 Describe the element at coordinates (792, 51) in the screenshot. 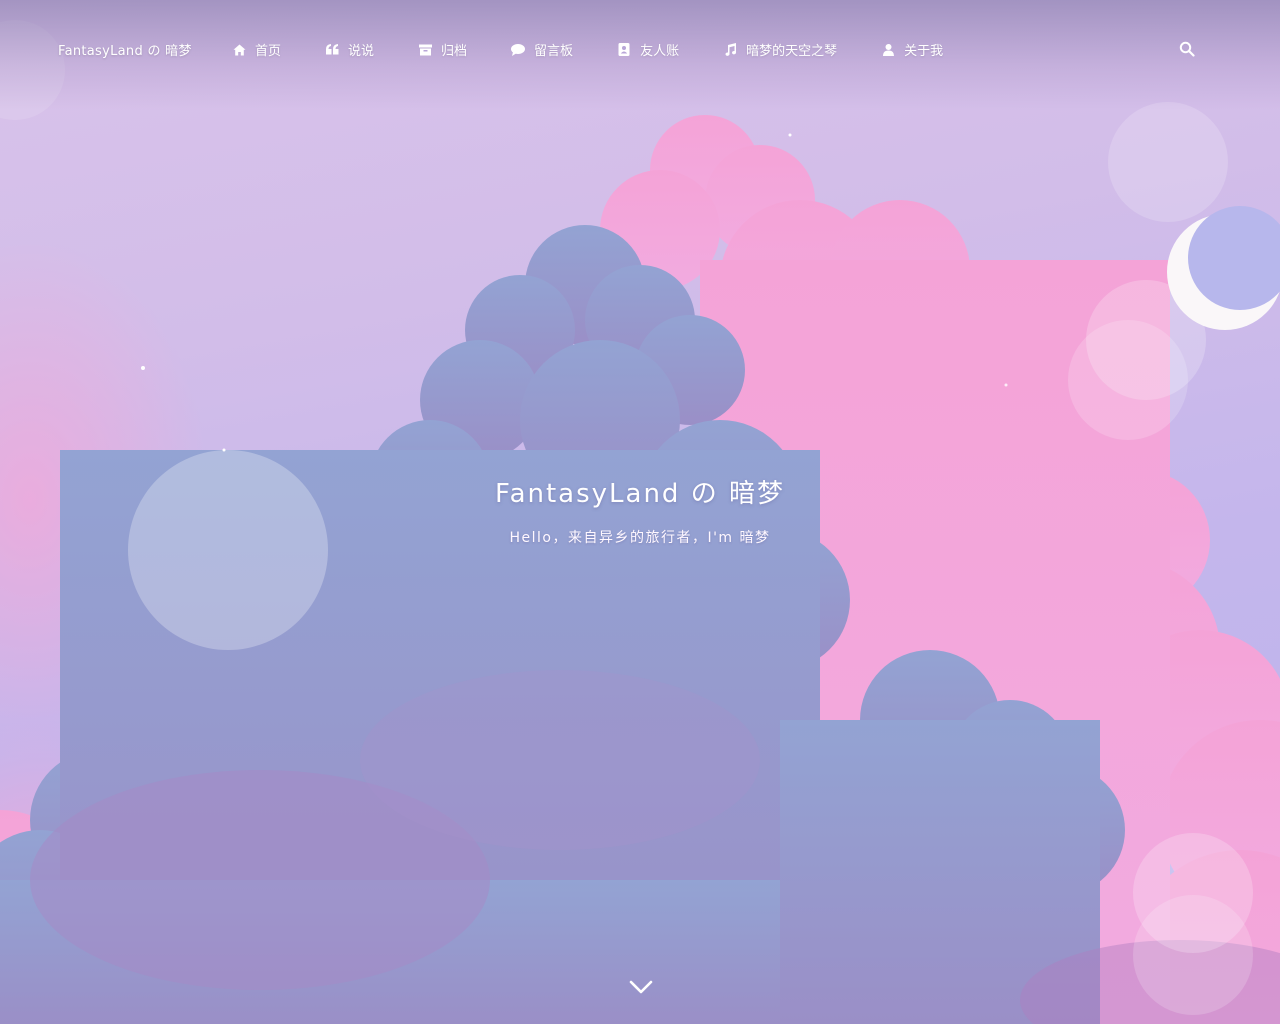

I see `nav-item-label: 暗梦的天空之琴` at that location.